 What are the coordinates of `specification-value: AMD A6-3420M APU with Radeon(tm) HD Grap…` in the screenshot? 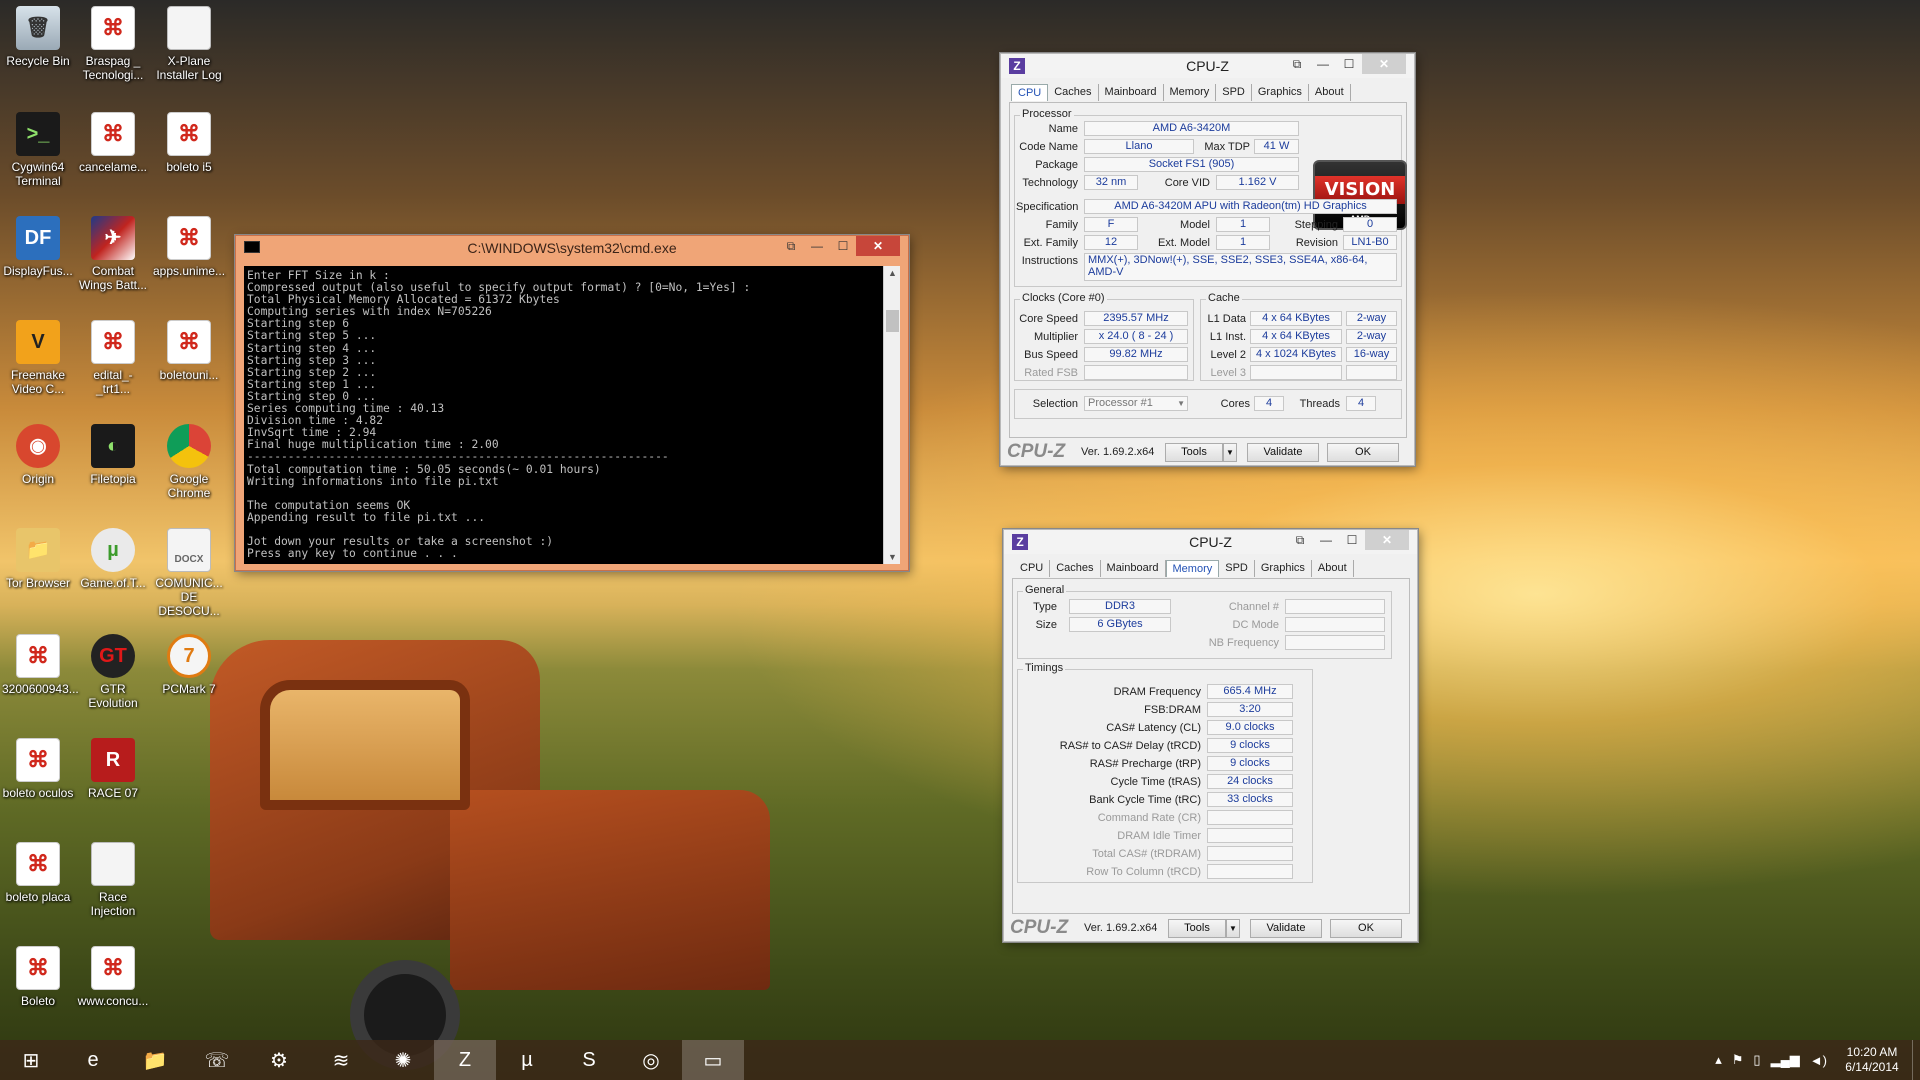 It's located at (1240, 206).